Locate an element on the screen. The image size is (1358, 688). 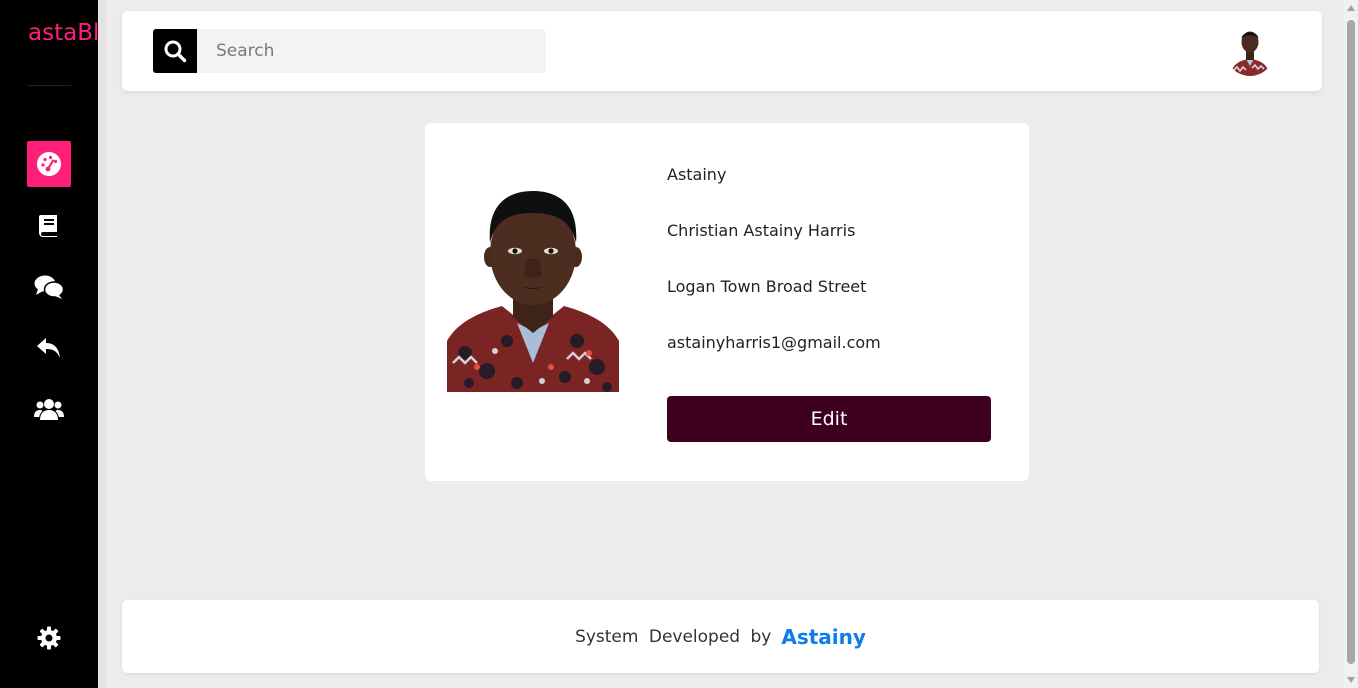
footer-text: System Developed by is located at coordinates (673, 636).